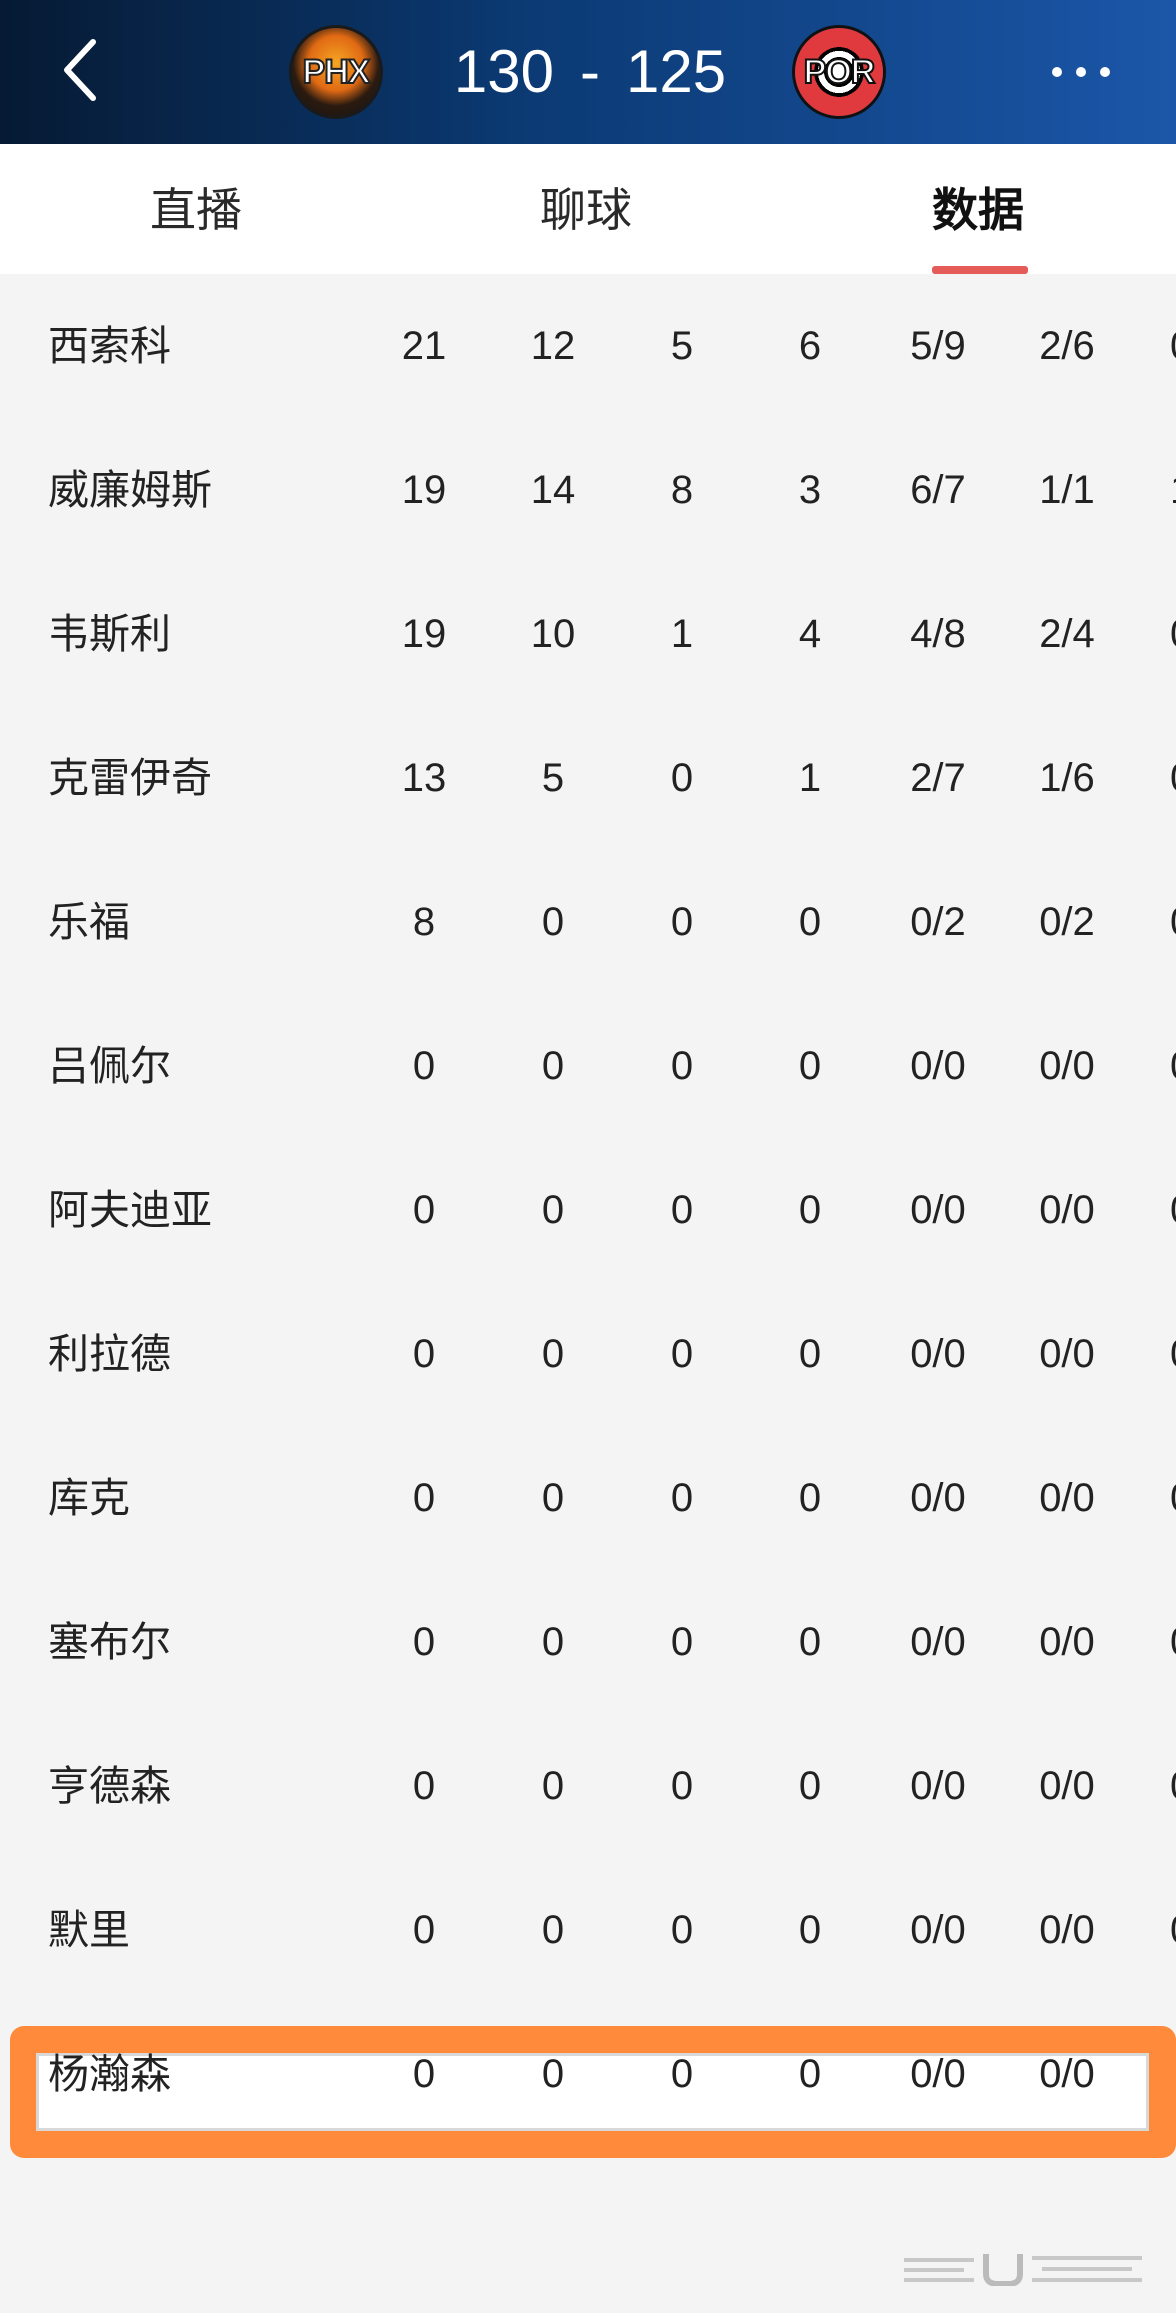  I want to click on player-row: 库克 0 0 0 0 0/0 0/0 0, so click(588, 1498).